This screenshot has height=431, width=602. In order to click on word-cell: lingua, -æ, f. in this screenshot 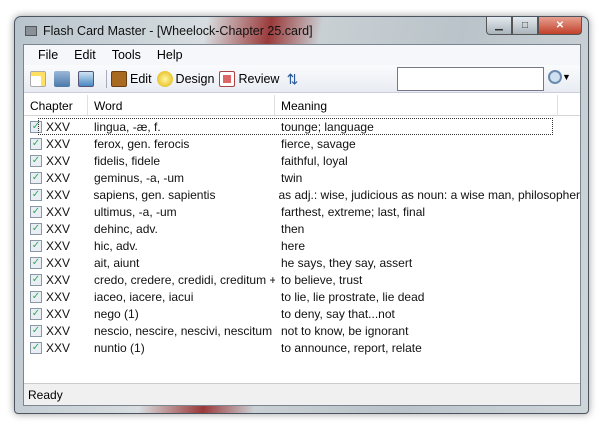, I will do `click(127, 126)`.